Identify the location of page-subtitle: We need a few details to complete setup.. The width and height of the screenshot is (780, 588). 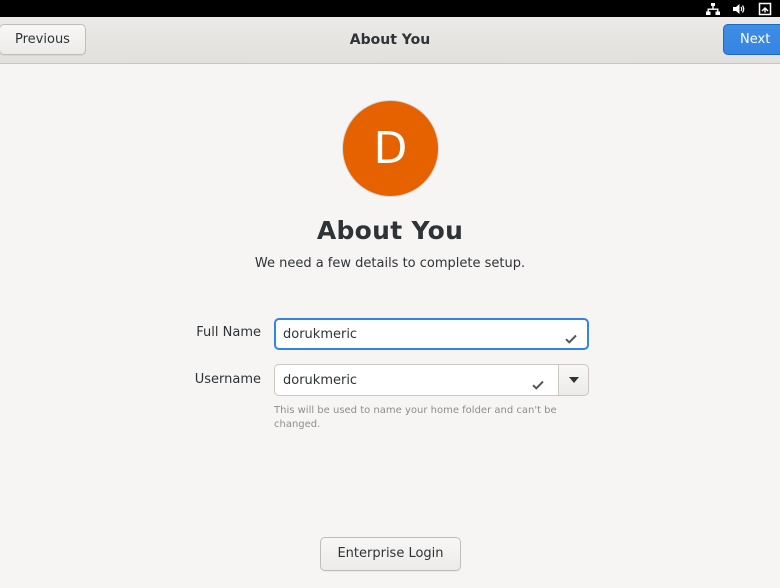
(390, 263).